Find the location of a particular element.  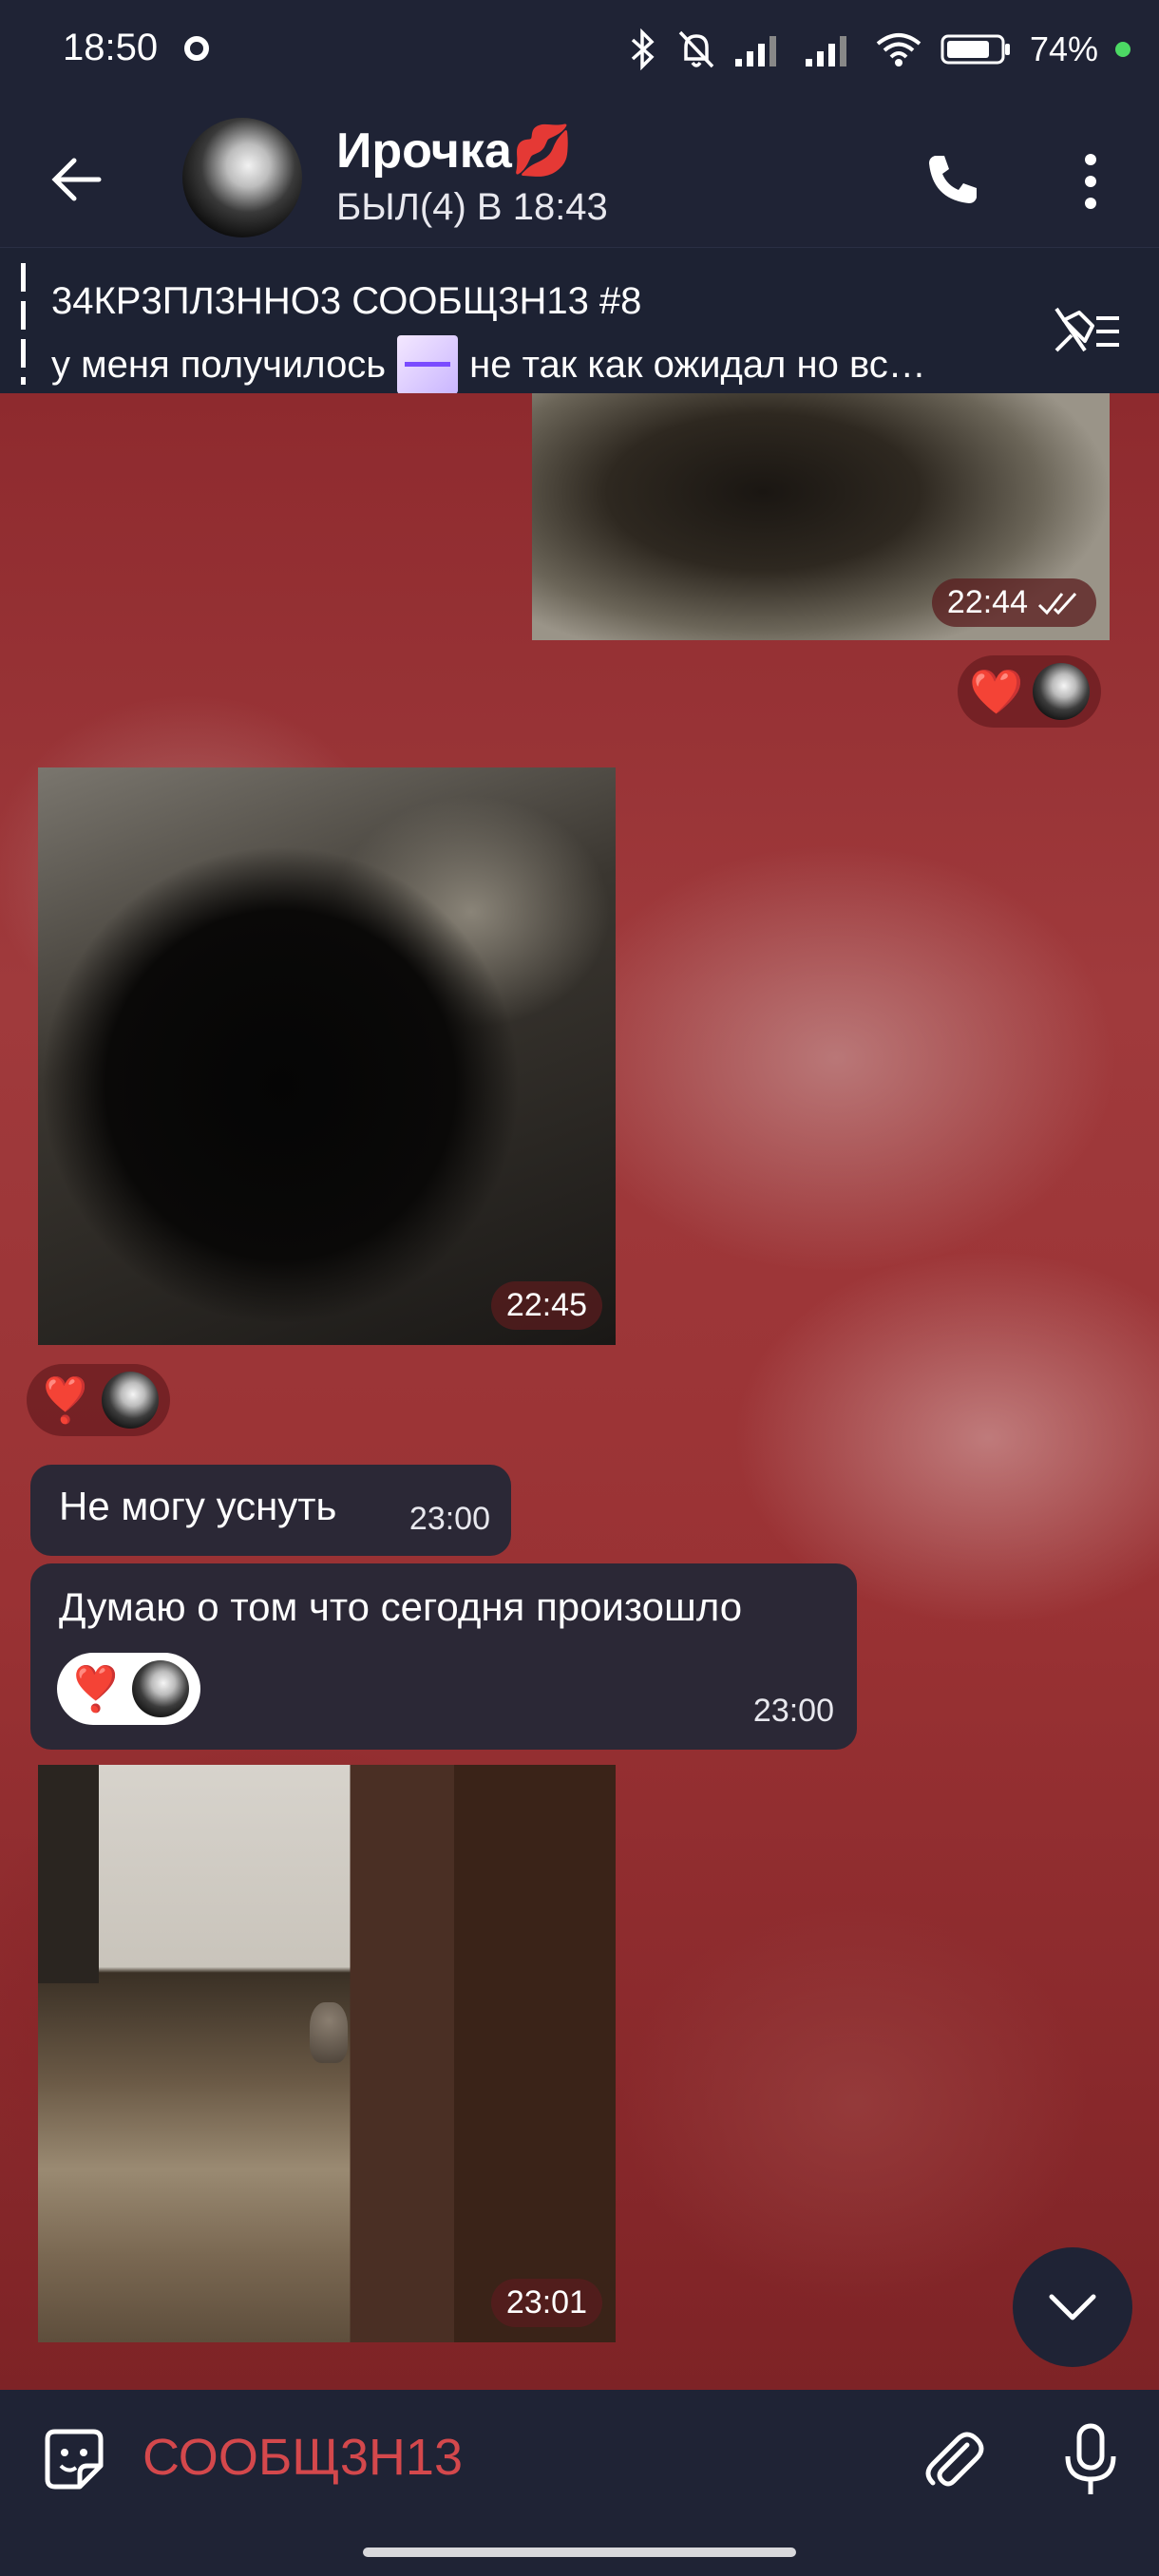

pinned-text-before: у меня получилось is located at coordinates (219, 364).